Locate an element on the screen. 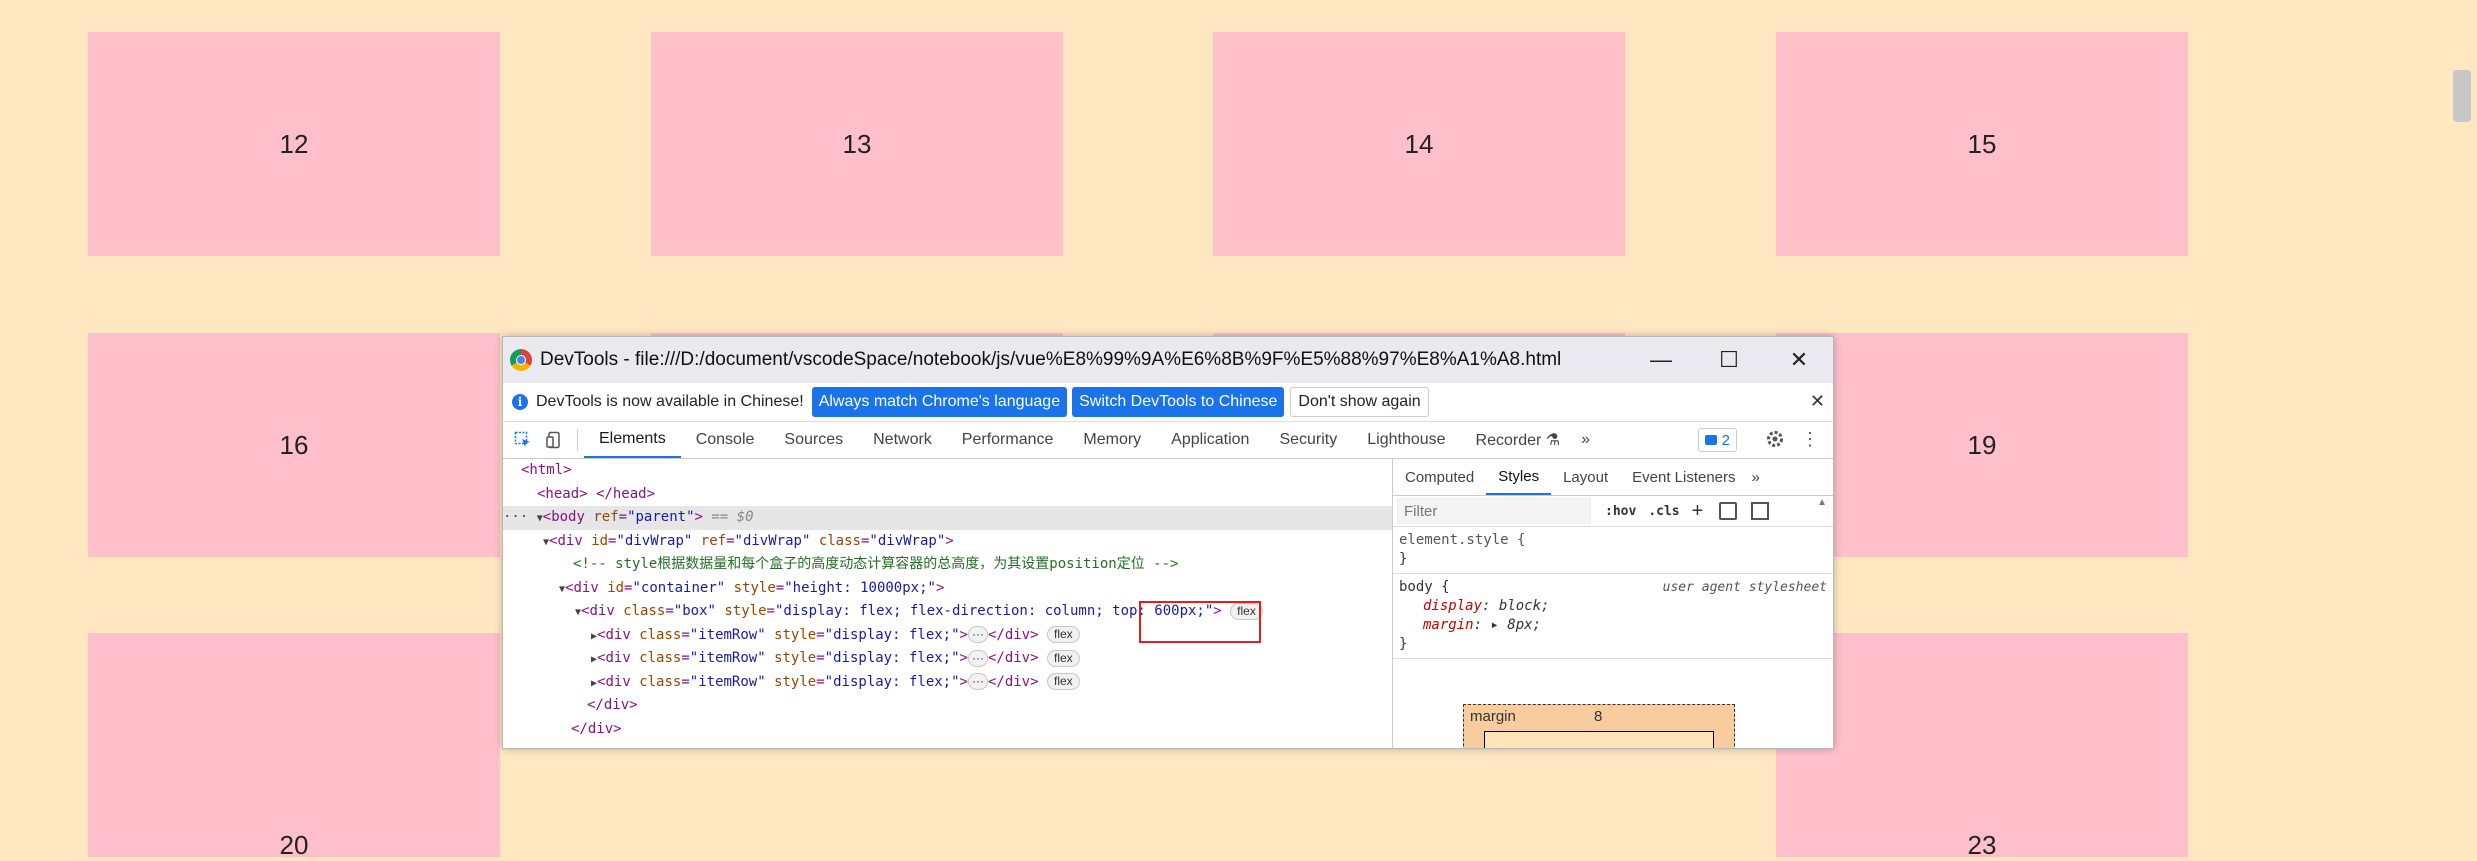 Image resolution: width=2477 pixels, height=861 pixels. more-subtabs-icon: » is located at coordinates (1756, 477).